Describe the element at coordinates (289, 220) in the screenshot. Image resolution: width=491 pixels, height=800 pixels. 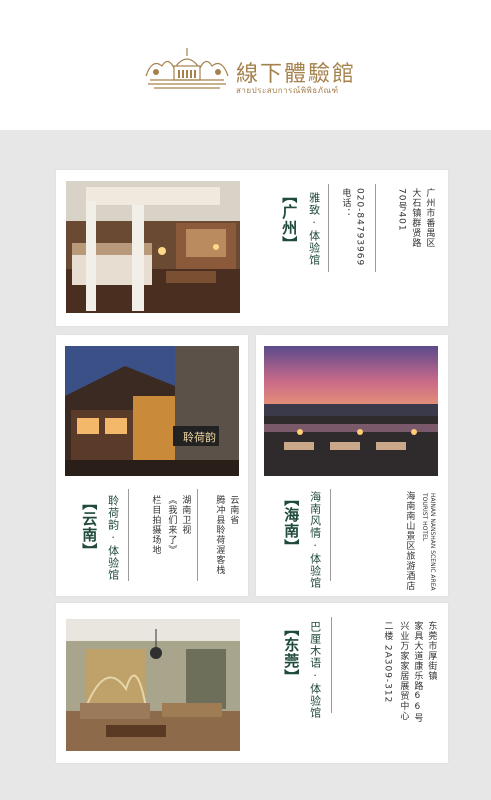
I see `city-label: 【广州】` at that location.